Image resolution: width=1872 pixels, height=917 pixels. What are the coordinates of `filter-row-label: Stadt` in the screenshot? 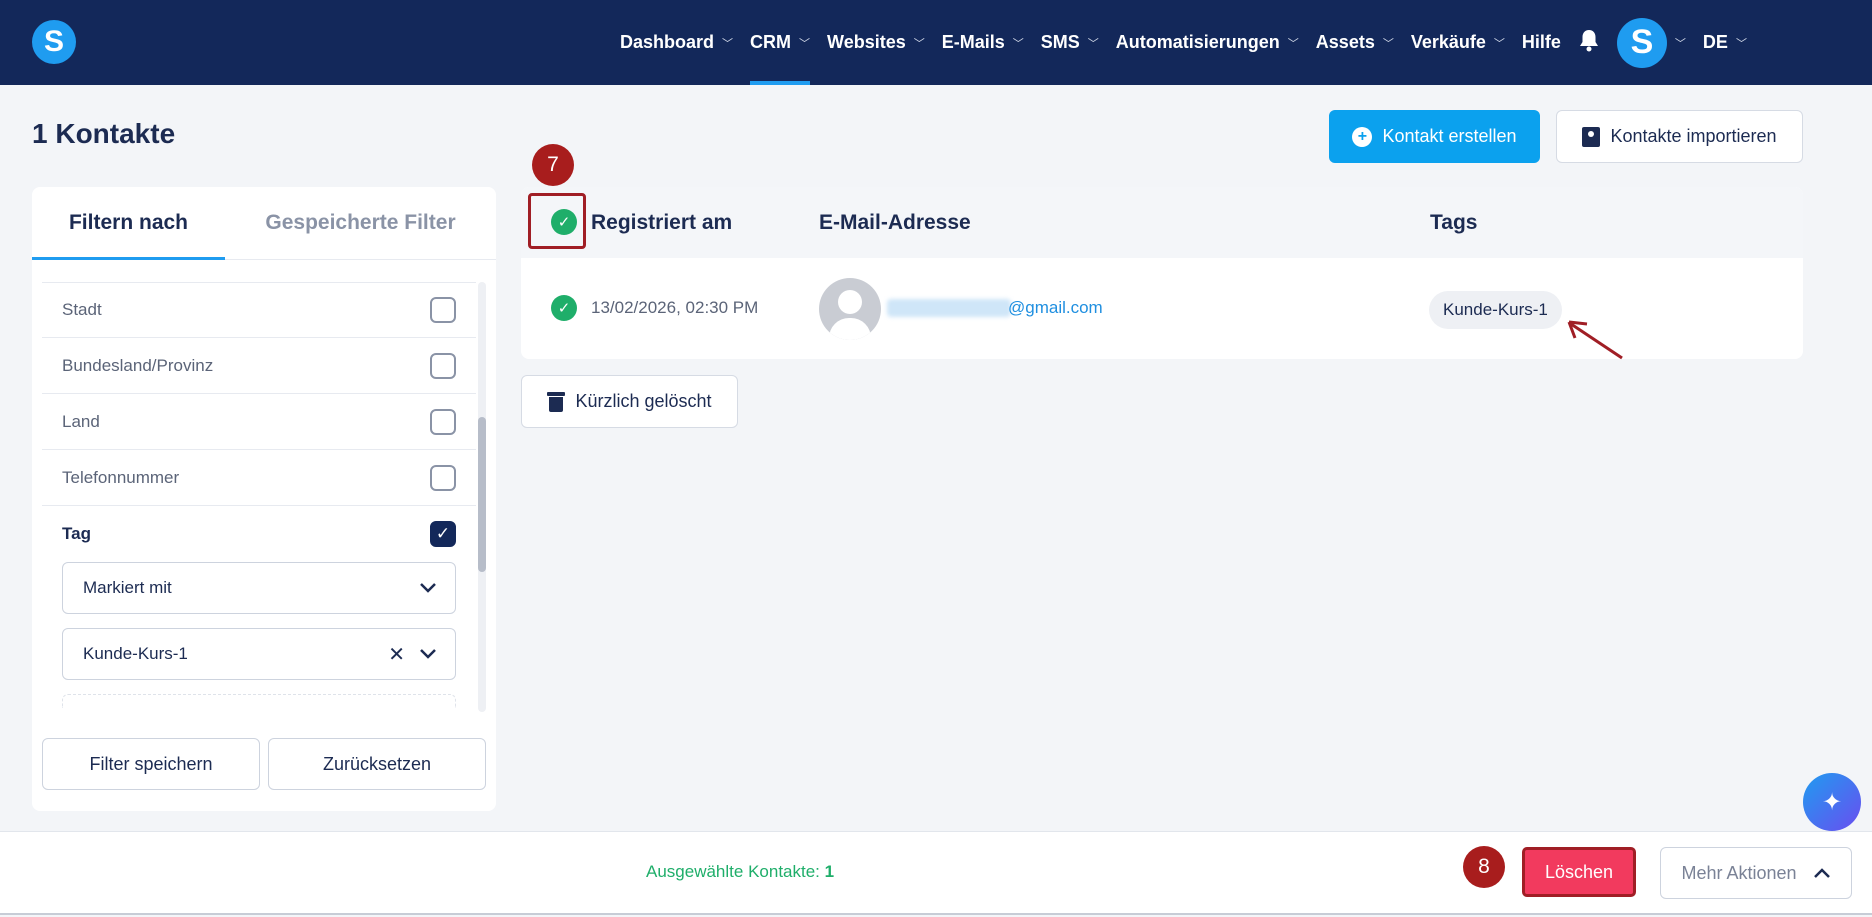 It's located at (82, 309).